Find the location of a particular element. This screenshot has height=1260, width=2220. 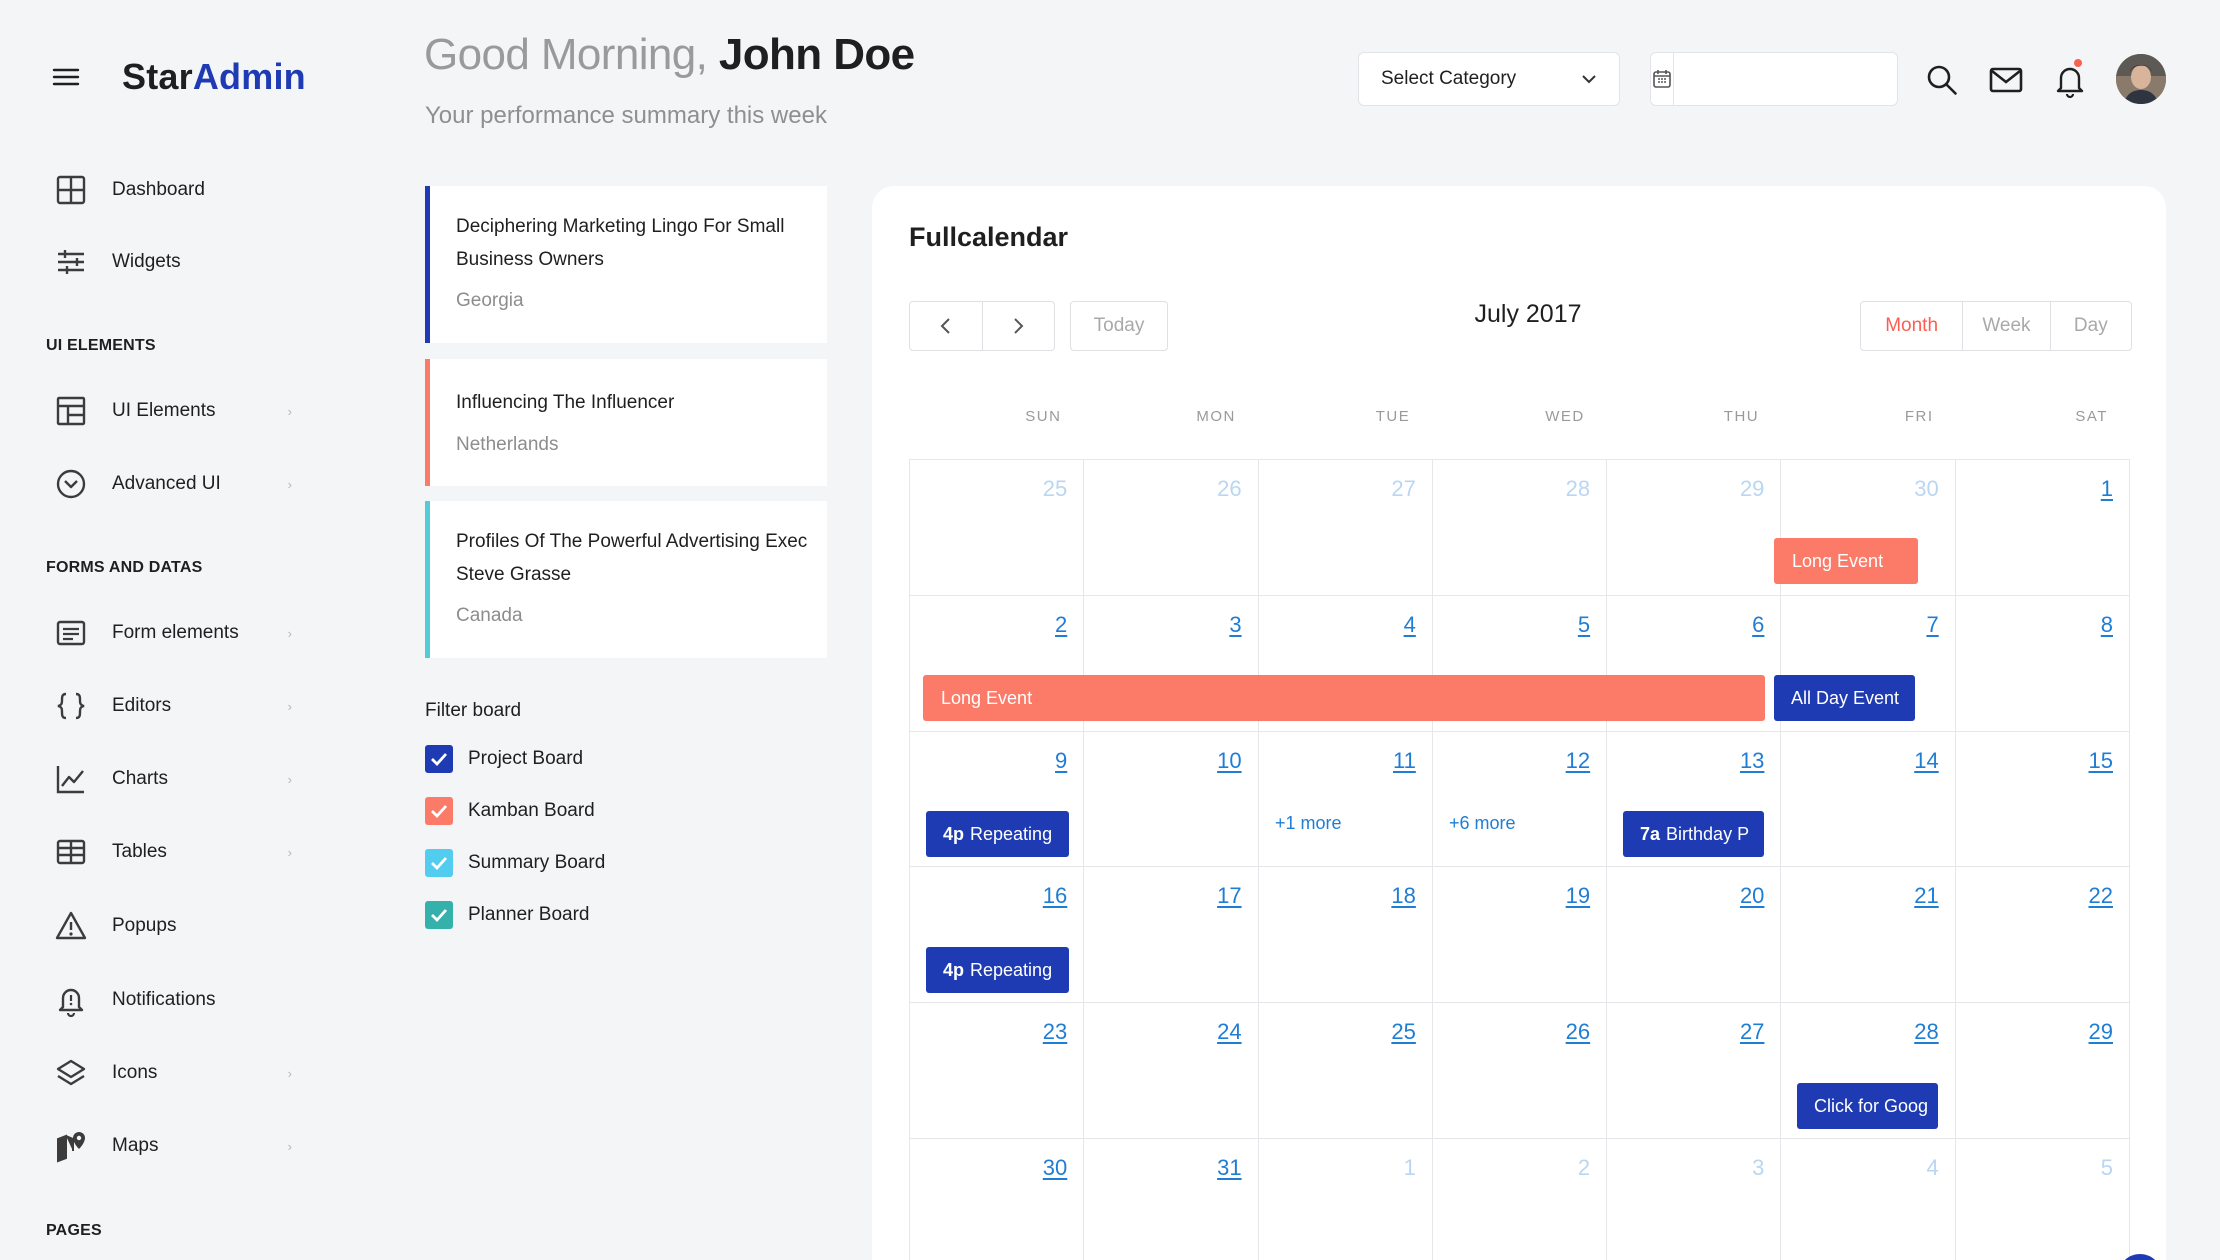

day-number: 9 is located at coordinates (1061, 761).